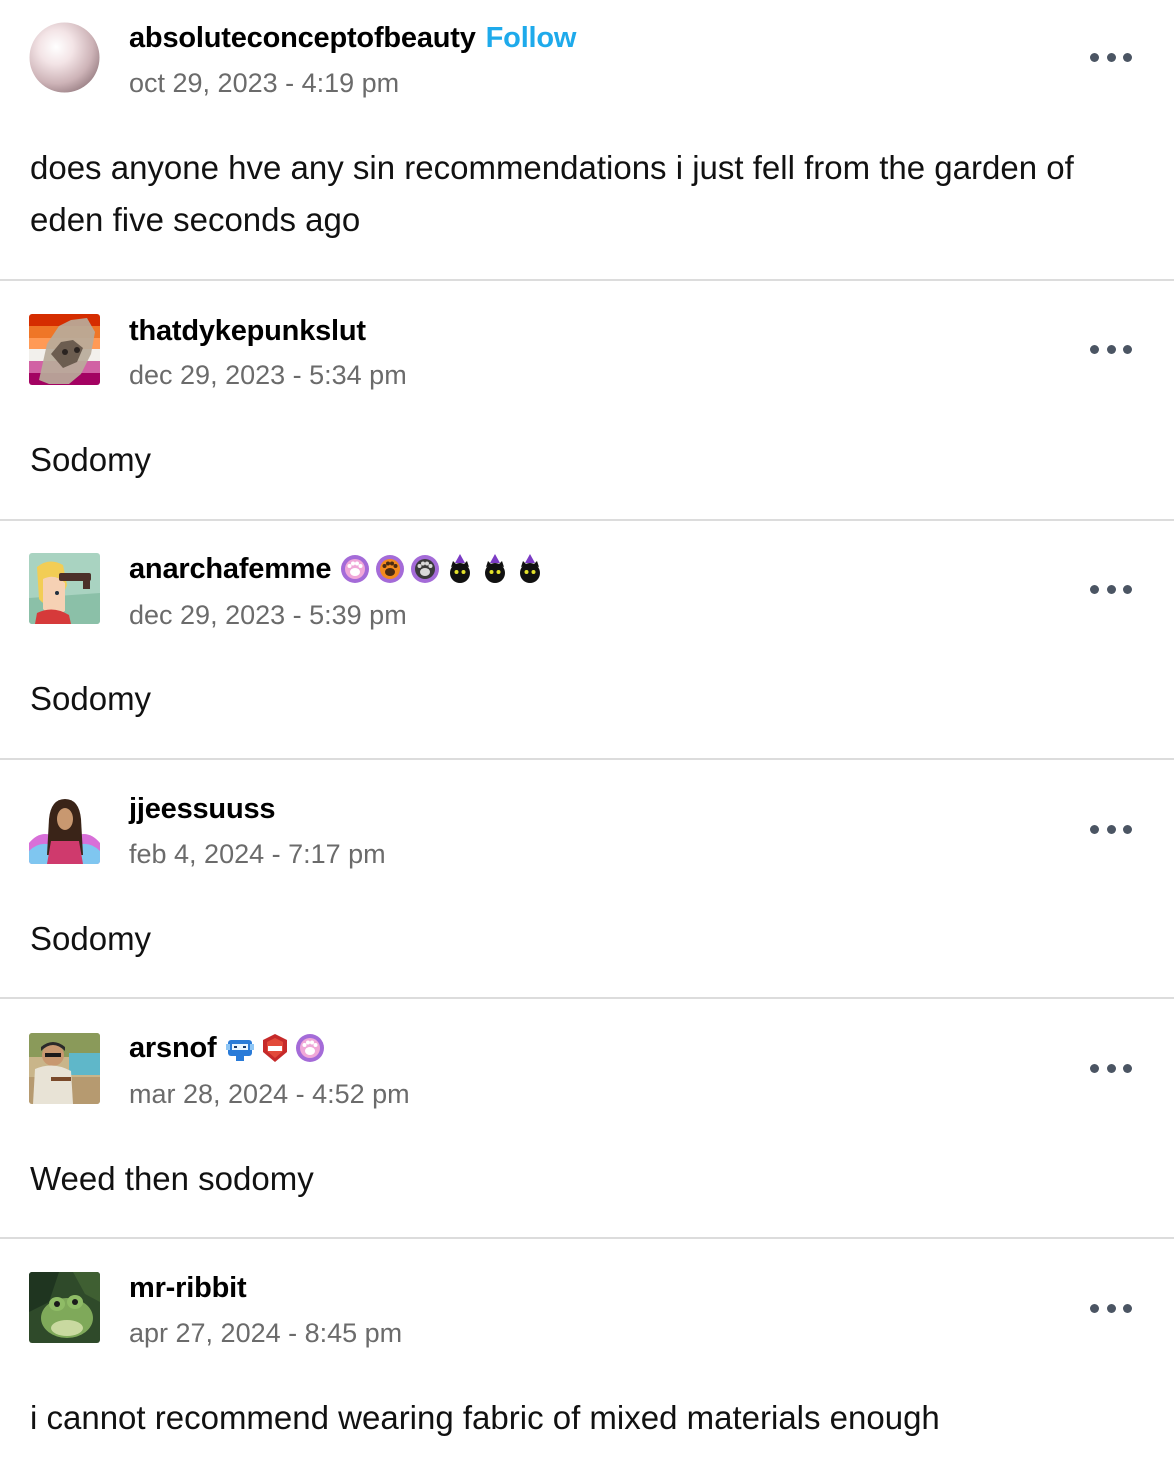 The width and height of the screenshot is (1174, 1476). What do you see at coordinates (240, 1048) in the screenshot?
I see `blue-robot-badge` at bounding box center [240, 1048].